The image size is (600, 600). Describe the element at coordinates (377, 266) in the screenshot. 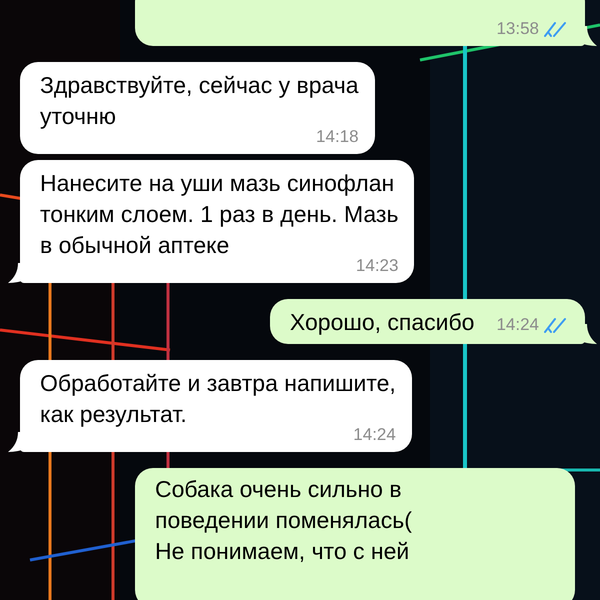

I see `message-time: 14:23` at that location.